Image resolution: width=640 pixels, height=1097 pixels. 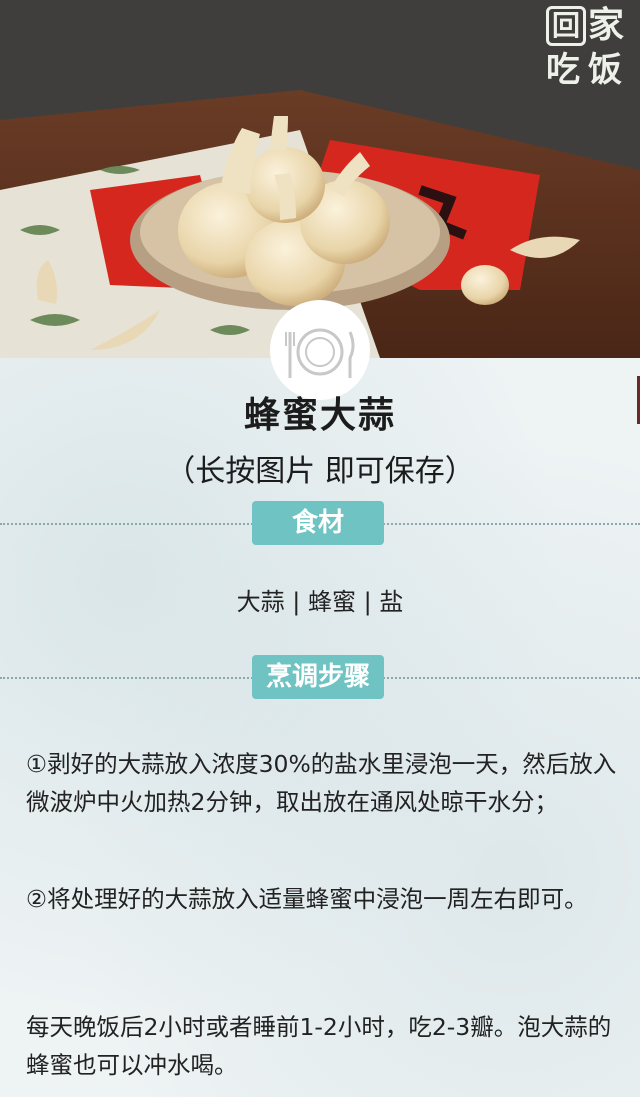 What do you see at coordinates (318, 677) in the screenshot?
I see `steps-label: 烹调步骤` at bounding box center [318, 677].